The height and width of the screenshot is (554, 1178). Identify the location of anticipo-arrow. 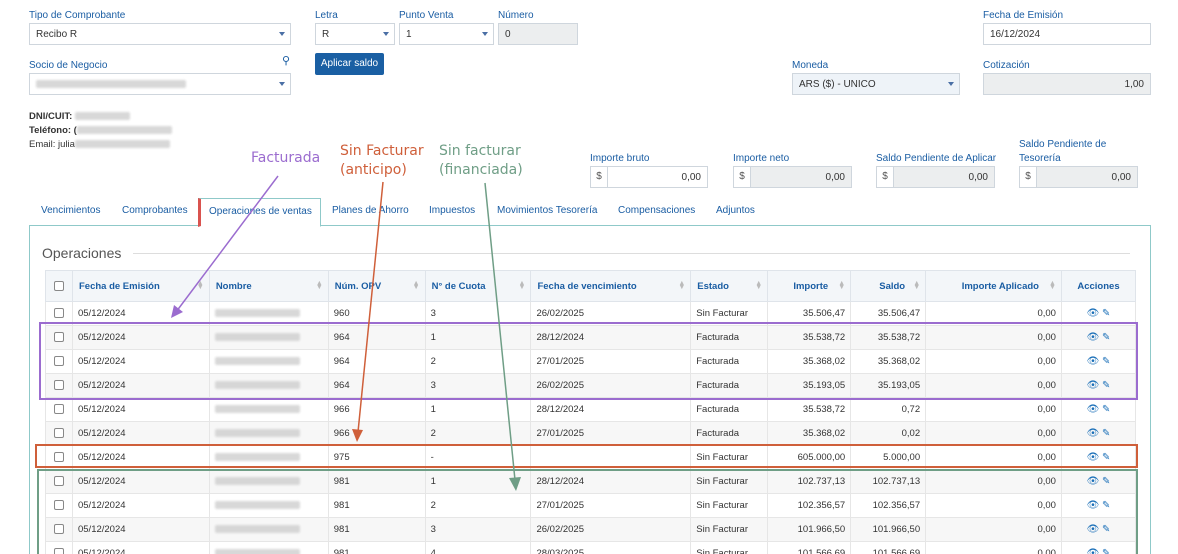
(370, 307).